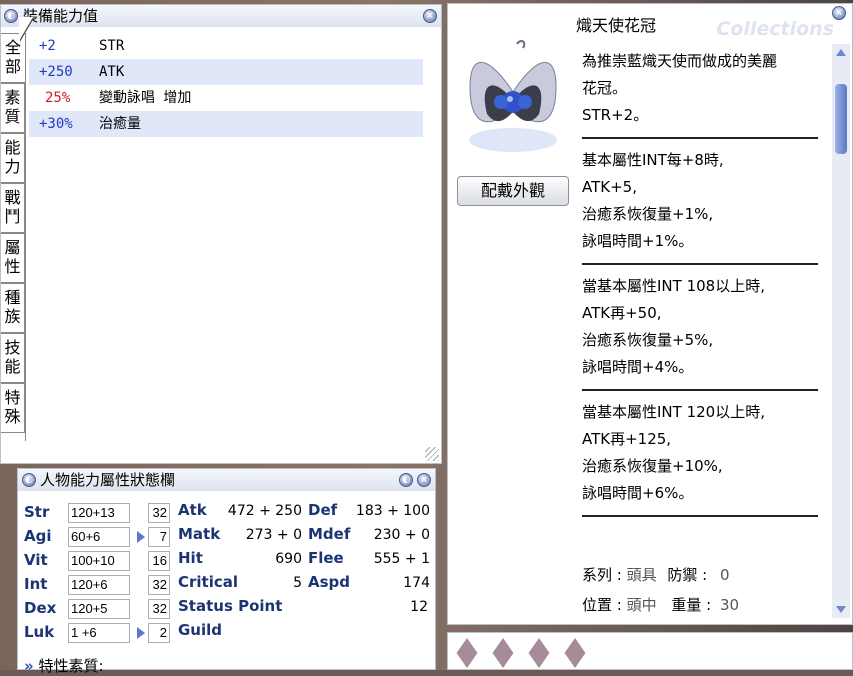  I want to click on status-window-titlebar: ◐ 人物能力屬性狀態欄 ◐ ×, so click(226, 480).